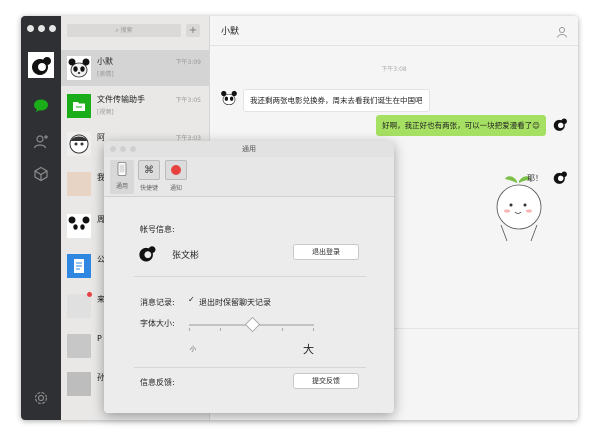 The height and width of the screenshot is (445, 600). I want to click on document-icon, so click(79, 266).